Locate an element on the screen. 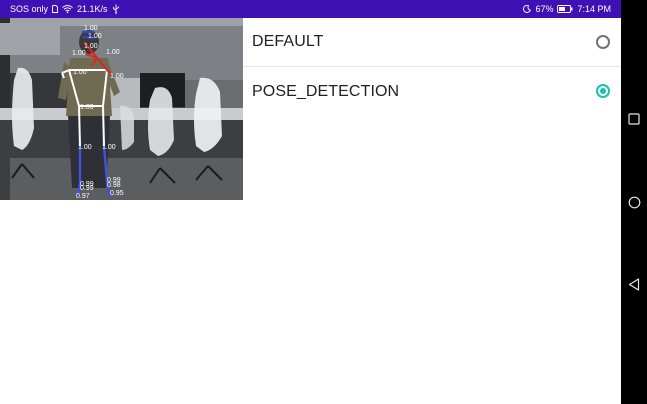  detector-option-list: DEFAULT POSE_DETECTION is located at coordinates (432, 67).